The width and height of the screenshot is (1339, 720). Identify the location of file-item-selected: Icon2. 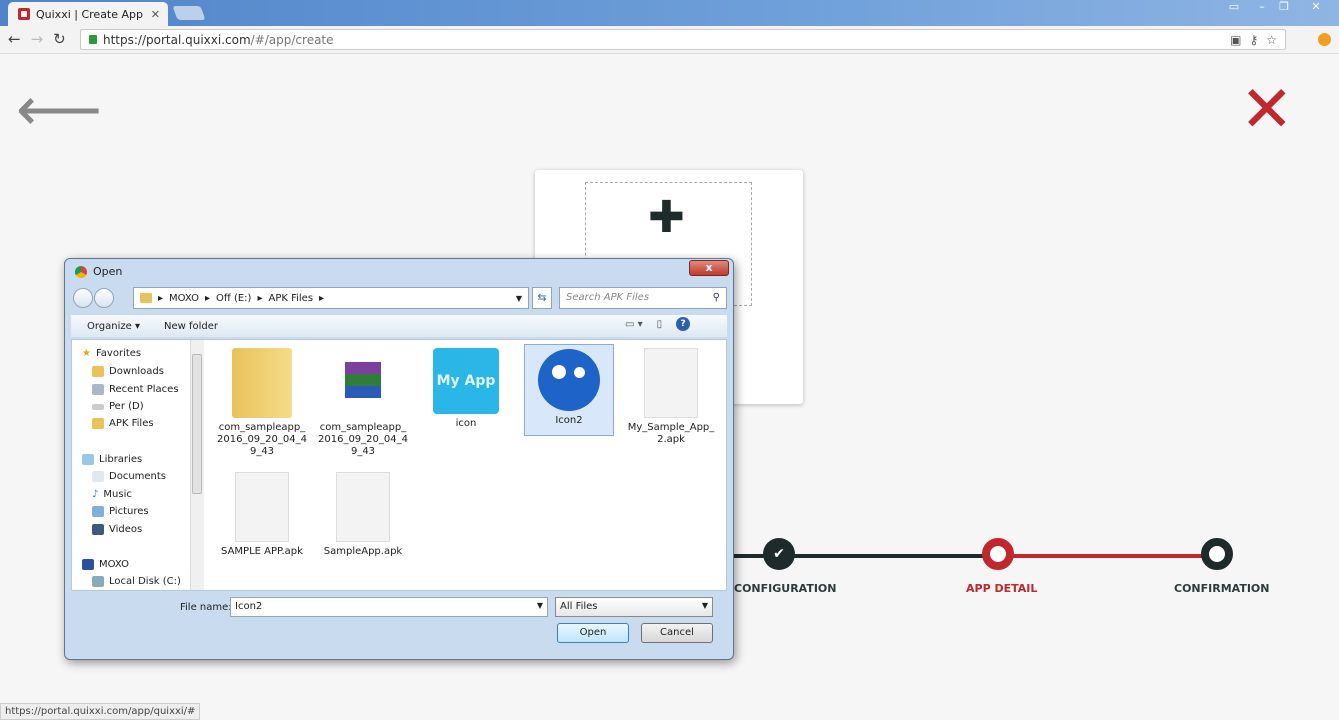
(569, 390).